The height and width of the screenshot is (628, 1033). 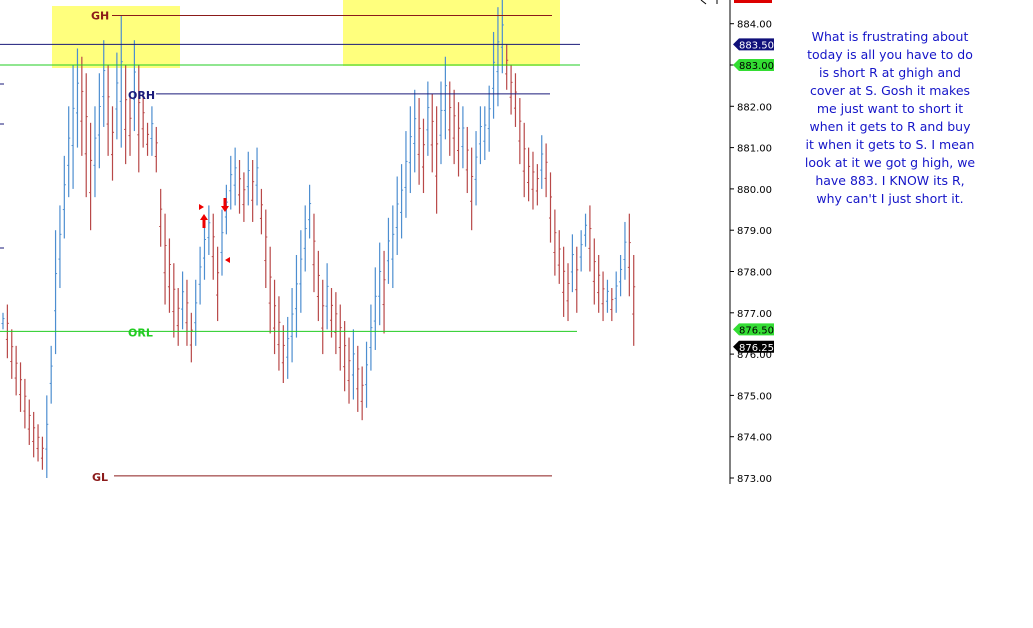 I want to click on axis-top-mark, so click(x=703, y=2).